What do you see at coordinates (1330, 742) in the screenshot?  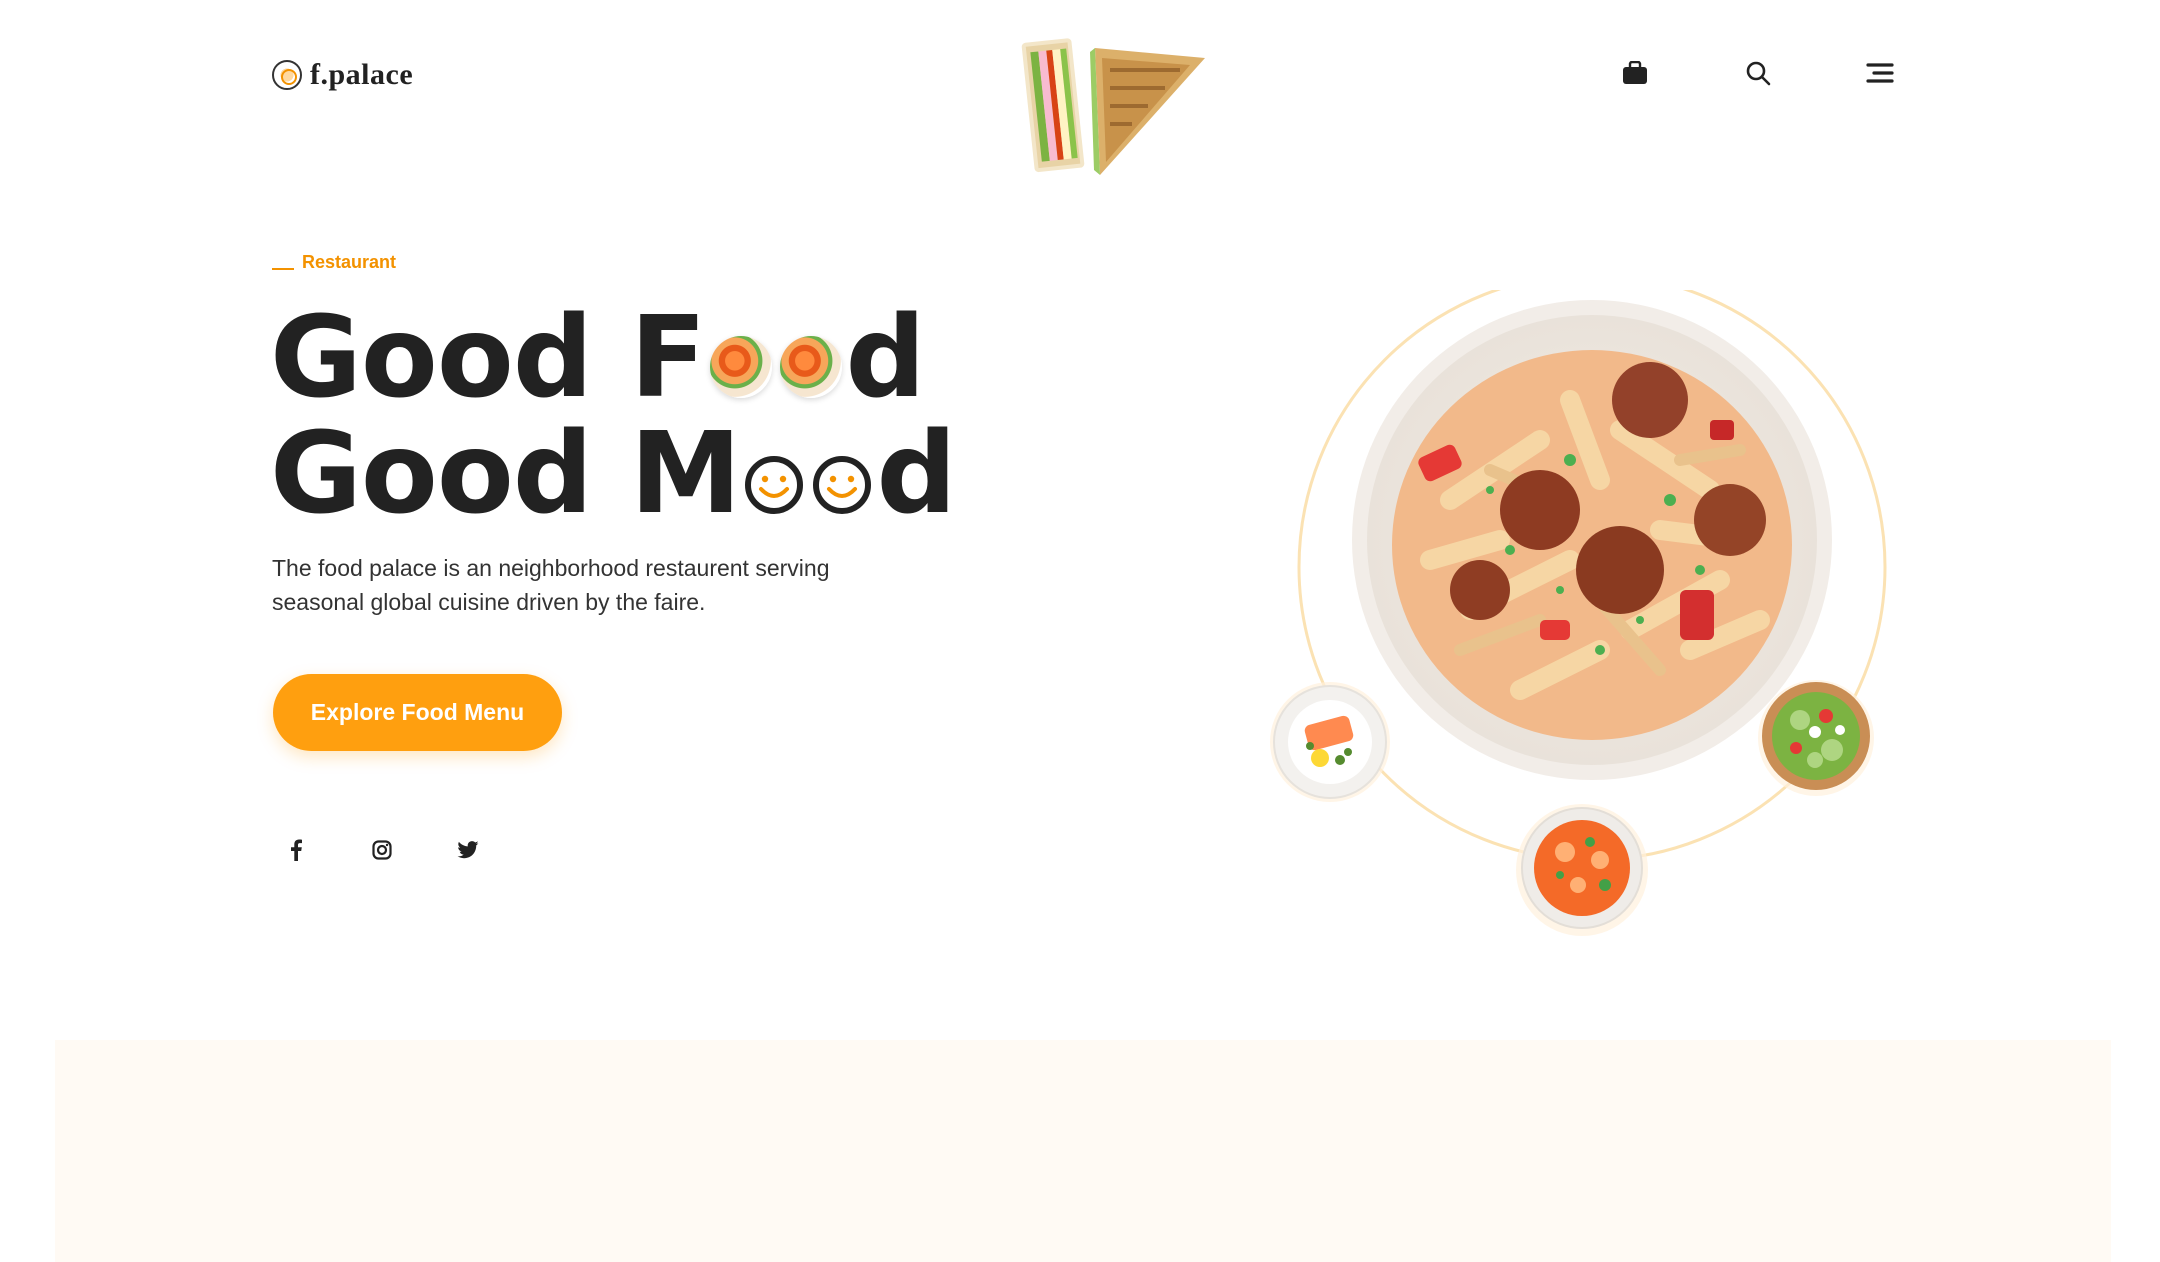 I see `salmon-plate` at bounding box center [1330, 742].